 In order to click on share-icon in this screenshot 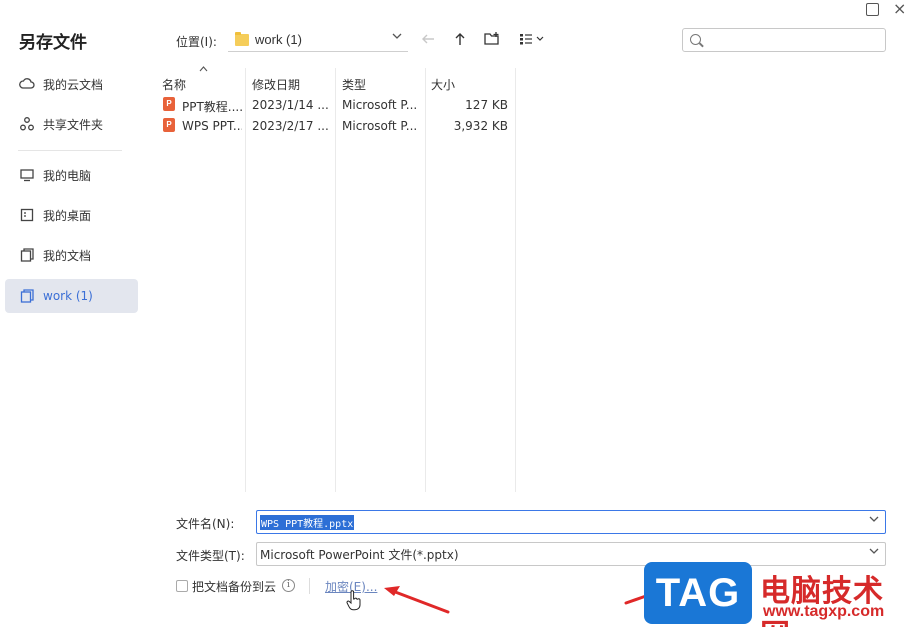, I will do `click(27, 124)`.